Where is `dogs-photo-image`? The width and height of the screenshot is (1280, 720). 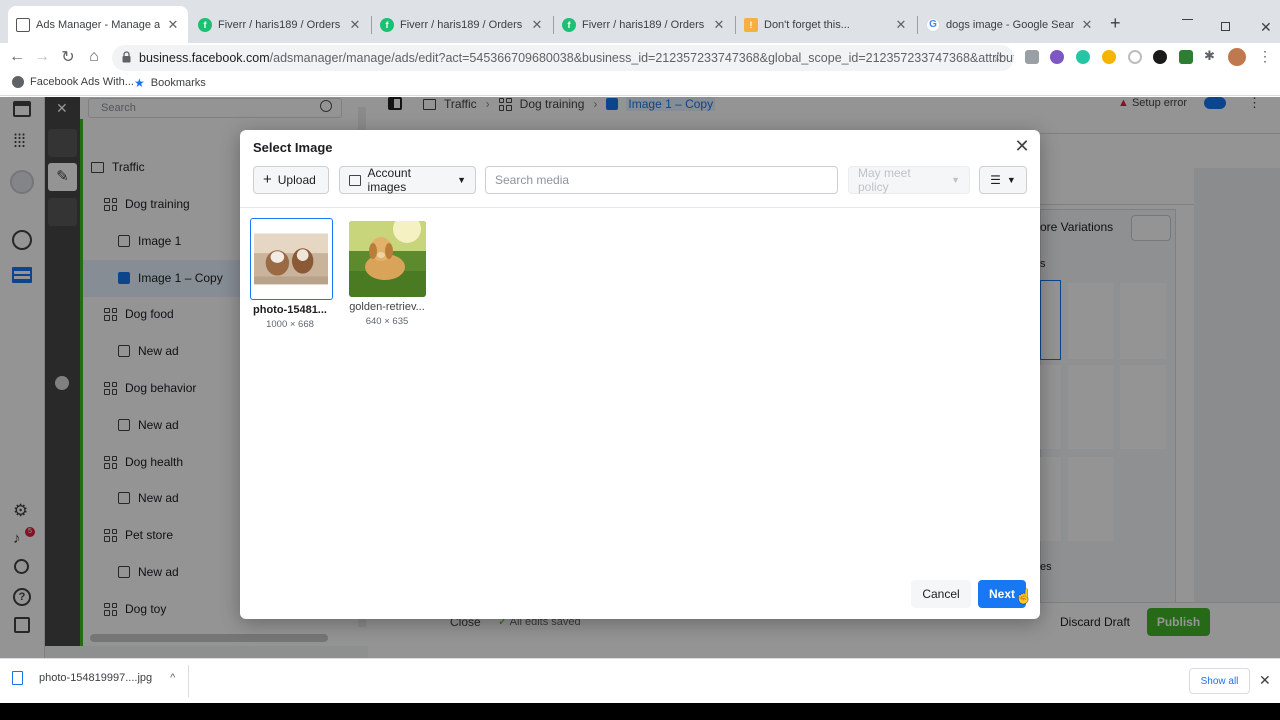
dogs-photo-image is located at coordinates (291, 259).